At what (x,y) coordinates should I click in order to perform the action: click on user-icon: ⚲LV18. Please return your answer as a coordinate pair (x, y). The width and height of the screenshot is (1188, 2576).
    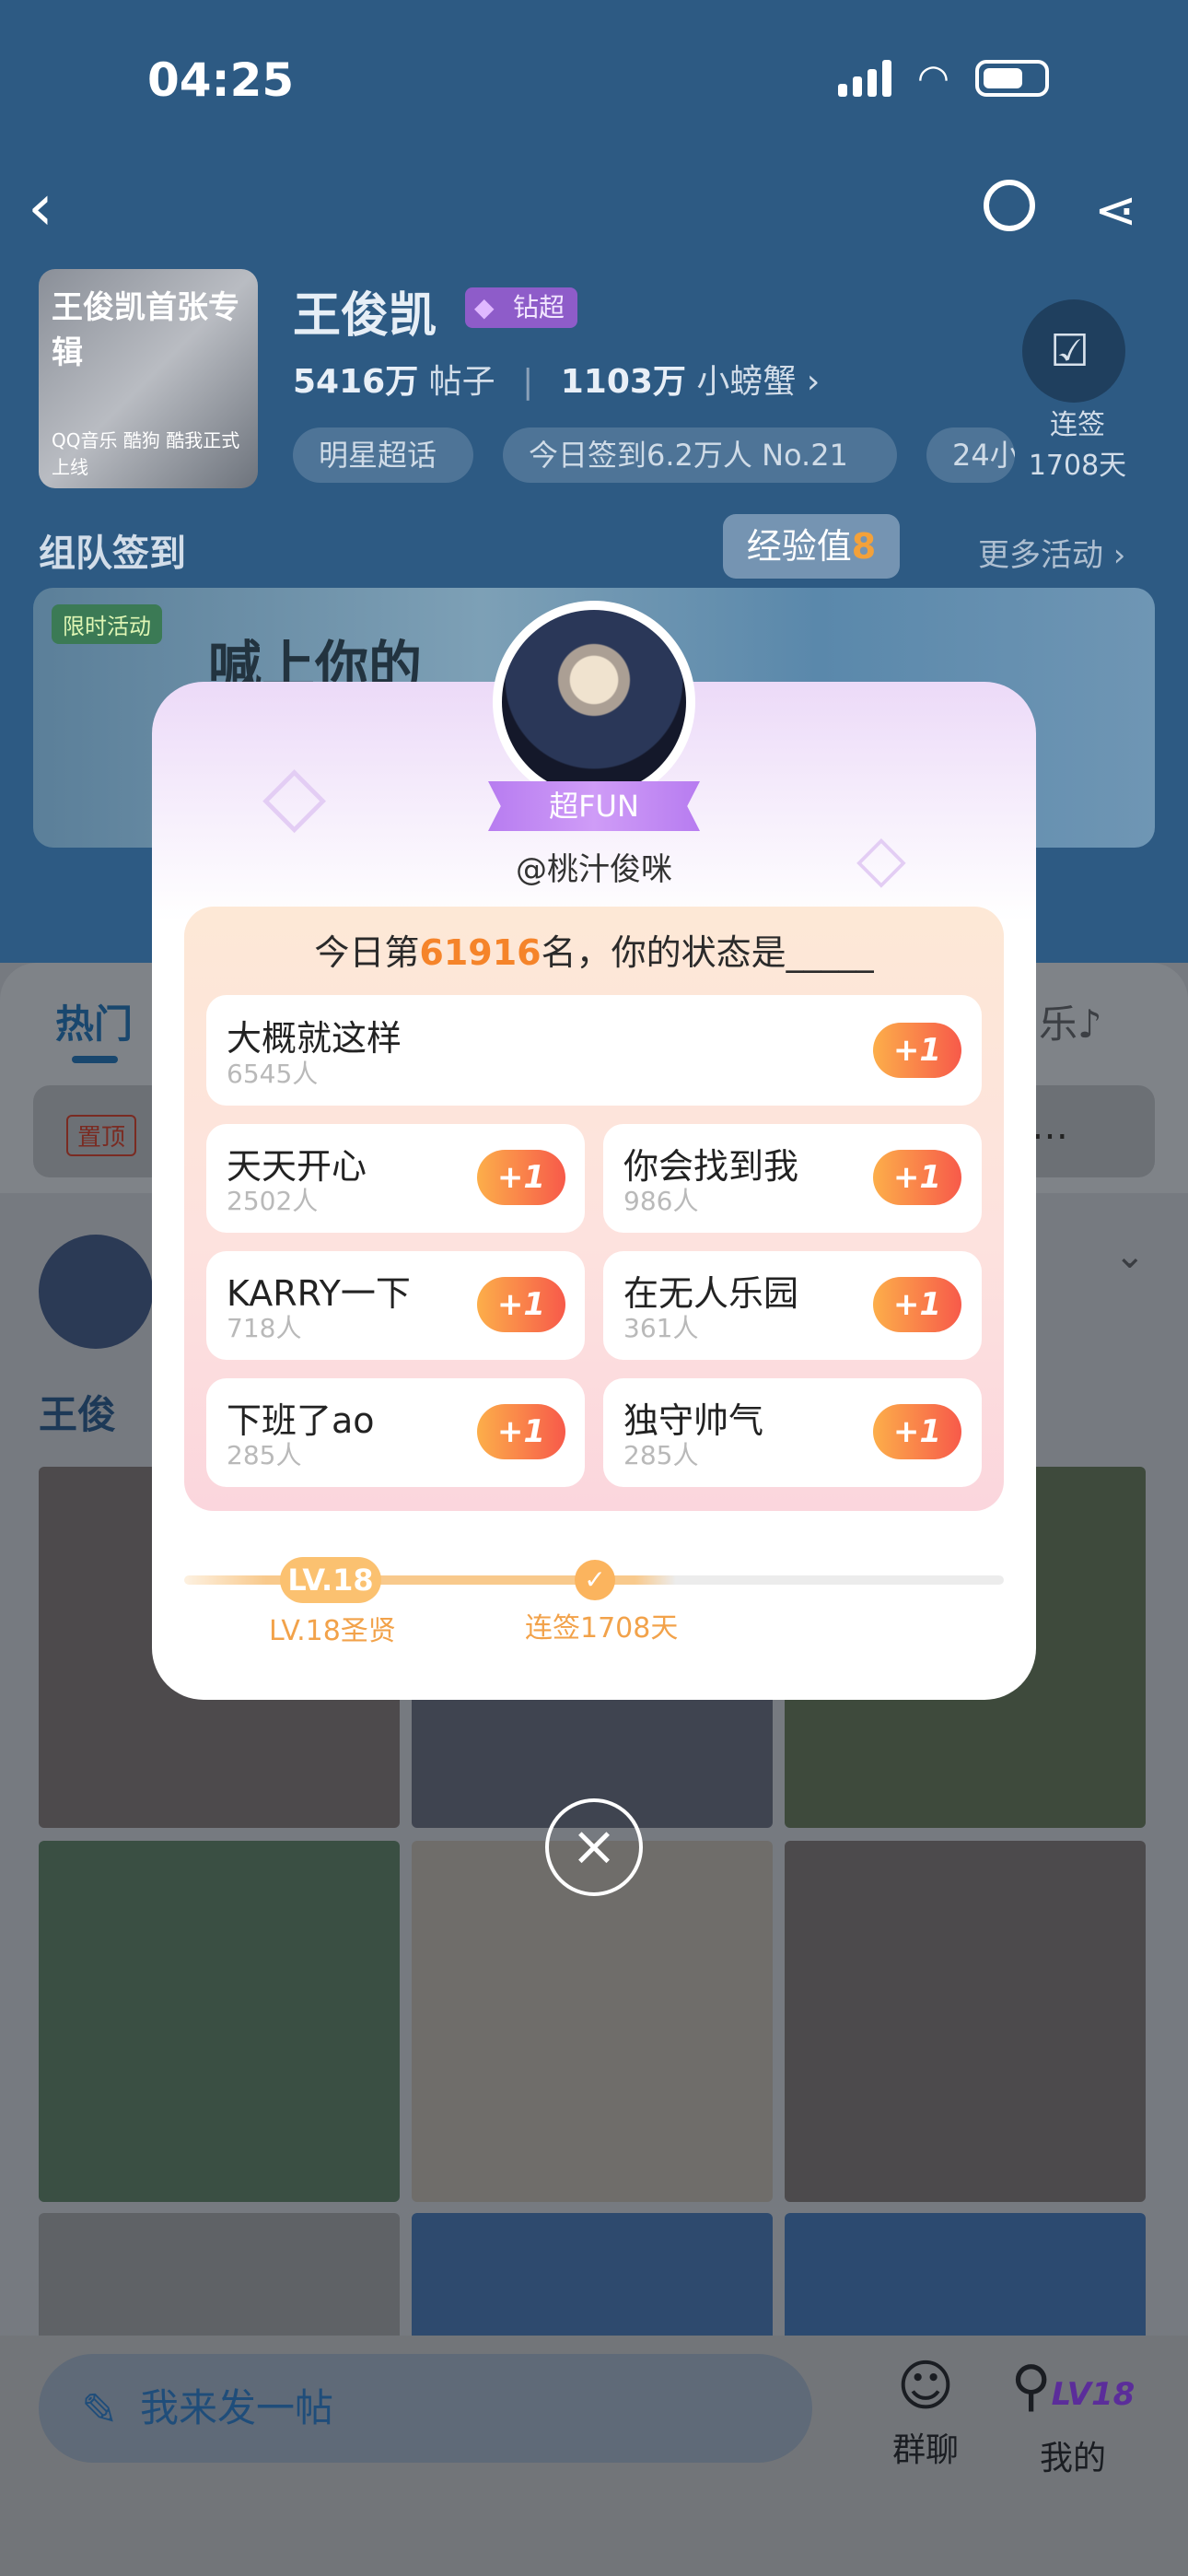
    Looking at the image, I should click on (1073, 2386).